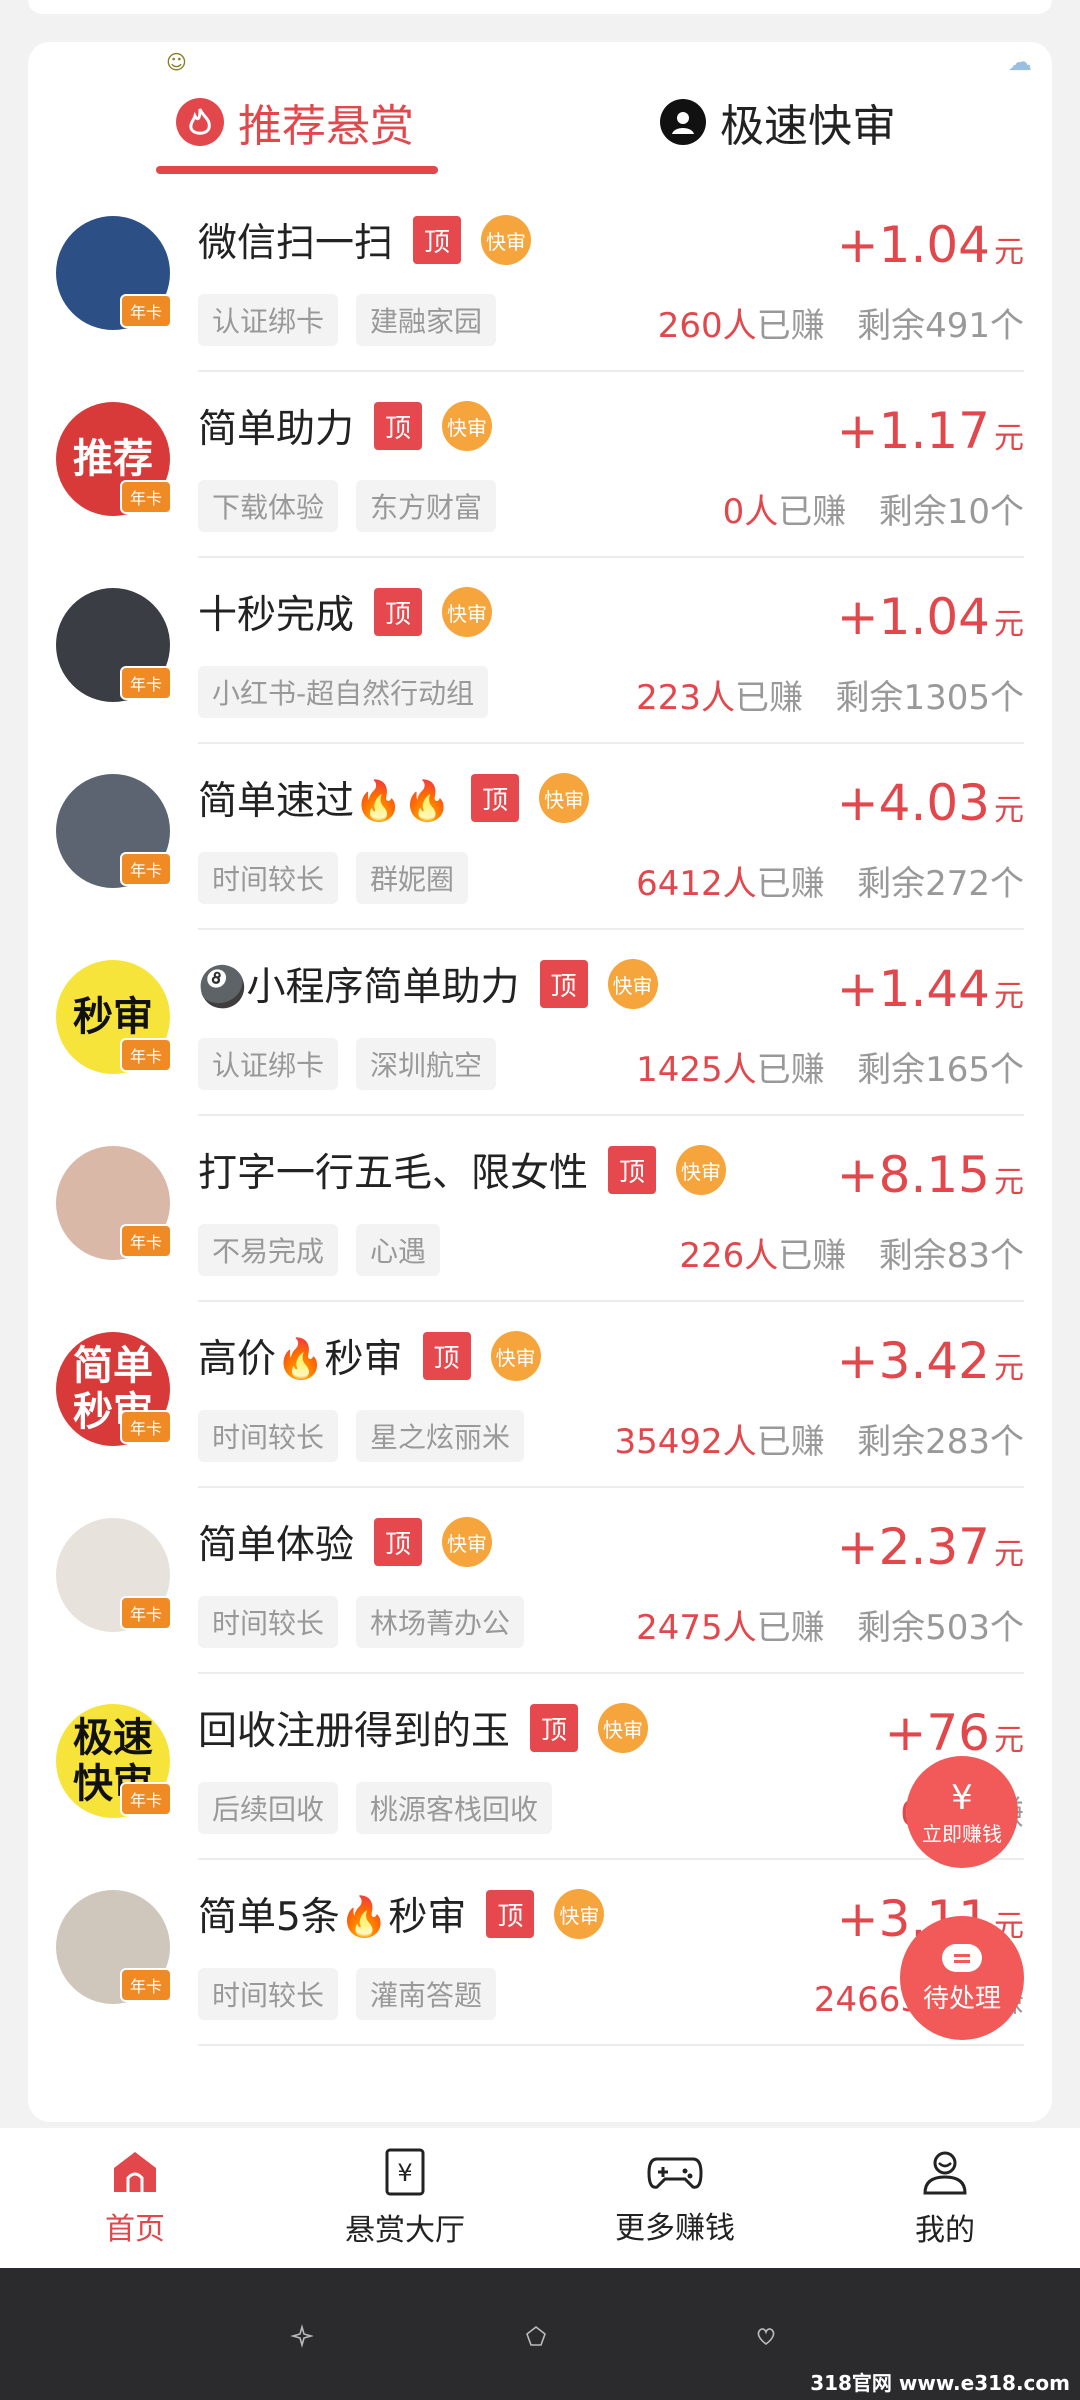 The height and width of the screenshot is (2400, 1080). Describe the element at coordinates (851, 1252) in the screenshot. I see `task-stats: 226人已赚 剩余83个` at that location.